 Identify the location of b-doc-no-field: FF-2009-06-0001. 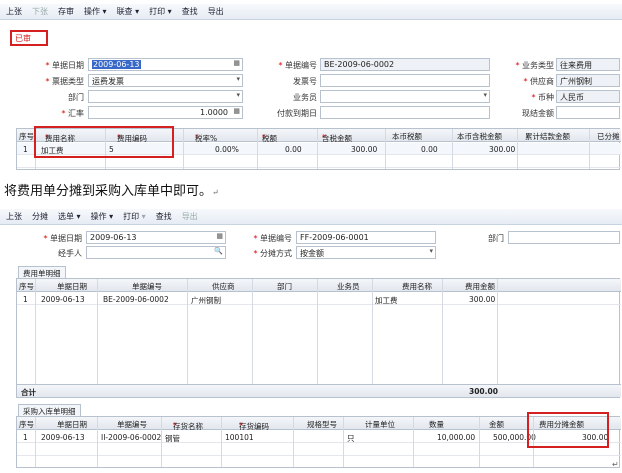
(366, 237).